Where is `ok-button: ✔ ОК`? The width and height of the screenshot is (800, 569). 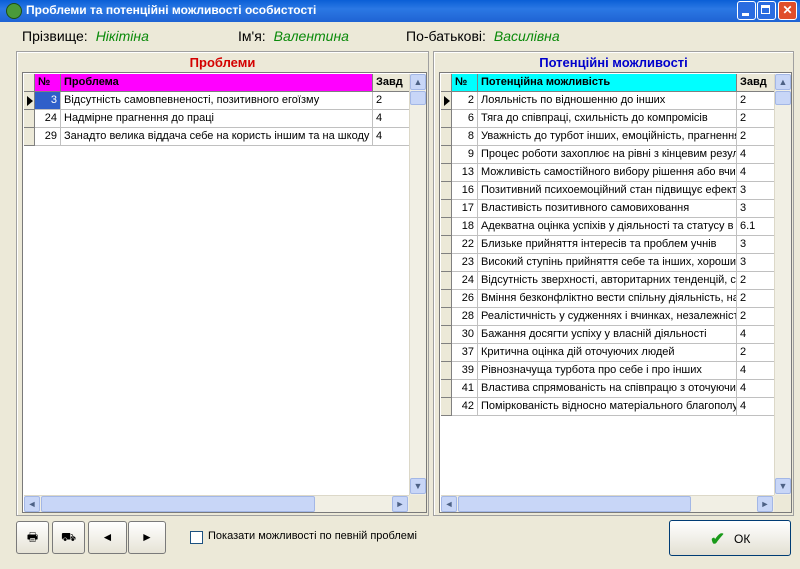
ok-button: ✔ ОК is located at coordinates (730, 538).